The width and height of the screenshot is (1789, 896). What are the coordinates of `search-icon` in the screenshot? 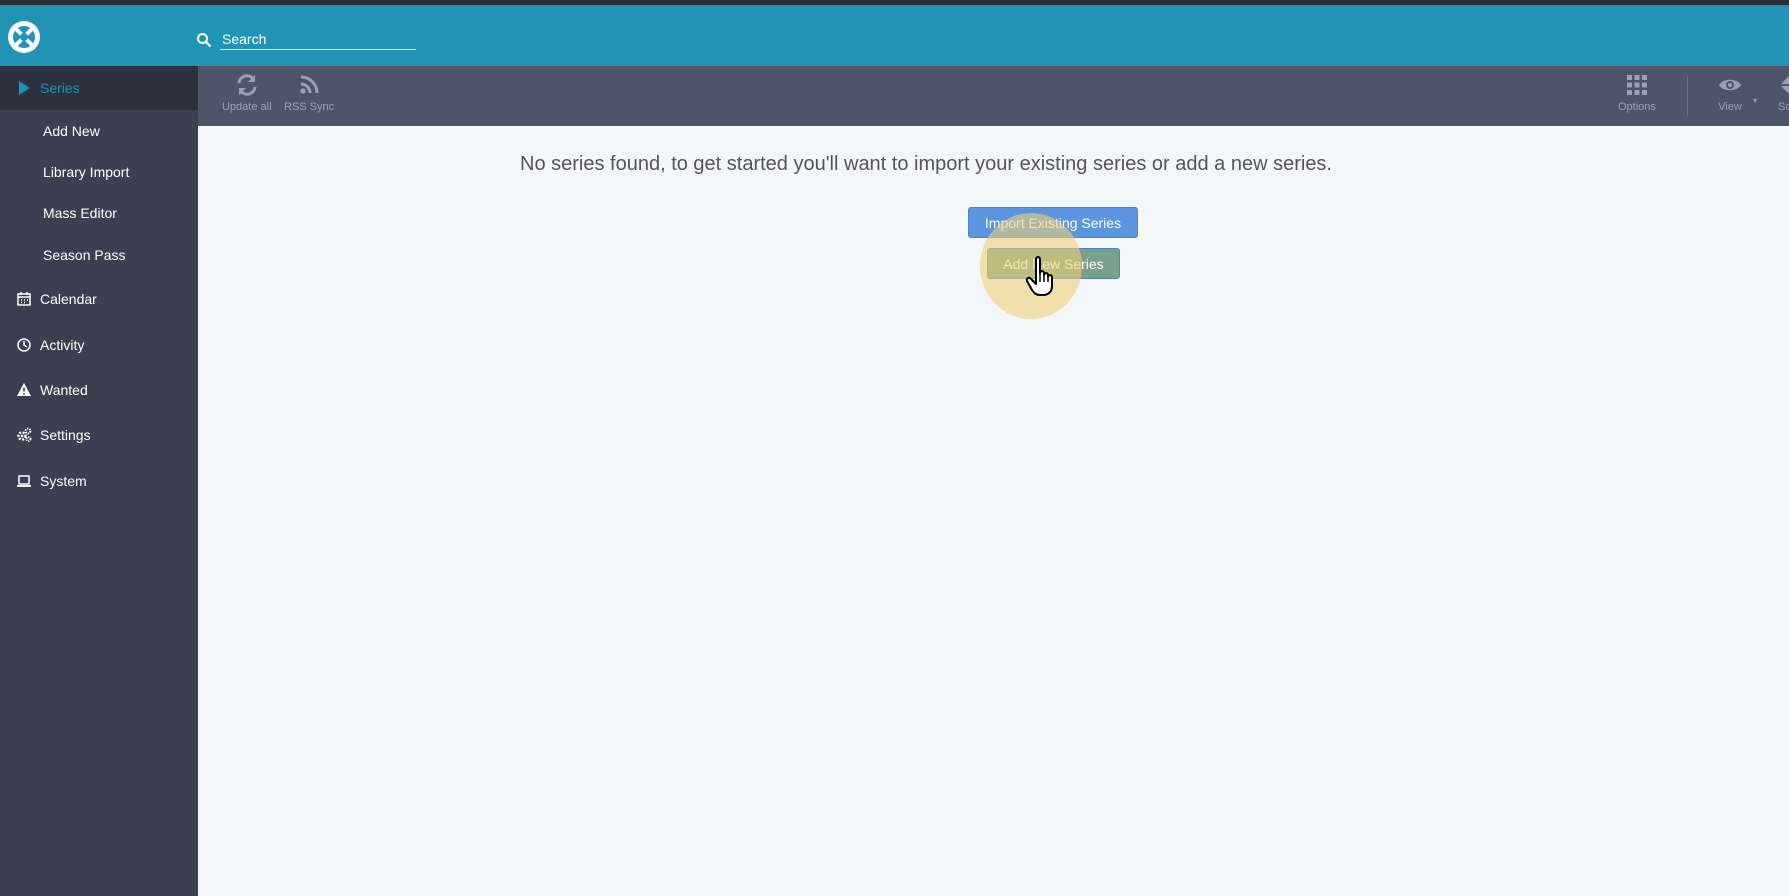 It's located at (204, 40).